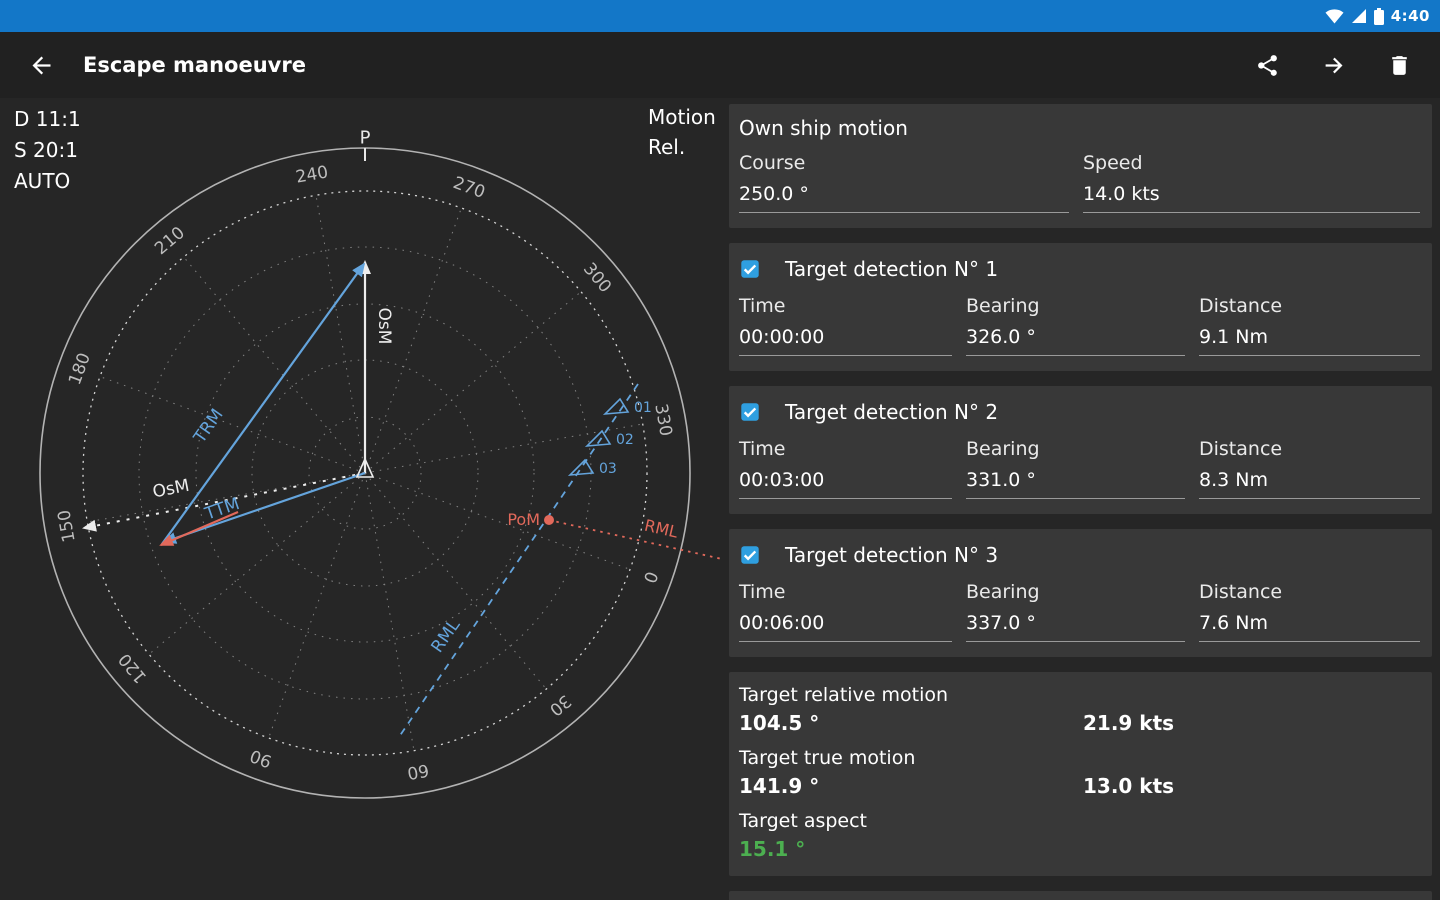 This screenshot has width=1440, height=900. What do you see at coordinates (1399, 65) in the screenshot?
I see `delete-button` at bounding box center [1399, 65].